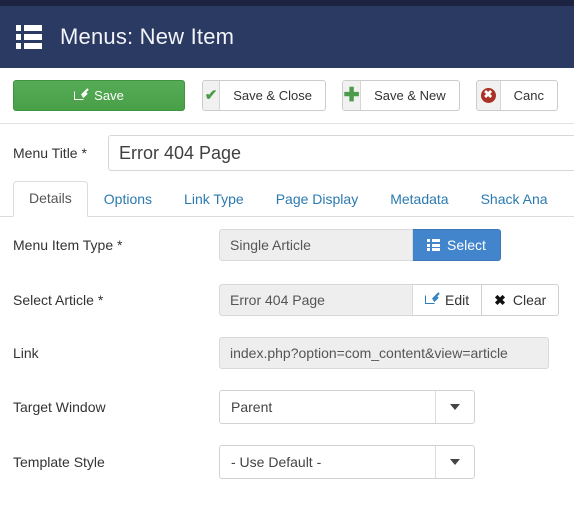  What do you see at coordinates (68, 245) in the screenshot?
I see `menu-item-type-label: Menu Item Type *` at bounding box center [68, 245].